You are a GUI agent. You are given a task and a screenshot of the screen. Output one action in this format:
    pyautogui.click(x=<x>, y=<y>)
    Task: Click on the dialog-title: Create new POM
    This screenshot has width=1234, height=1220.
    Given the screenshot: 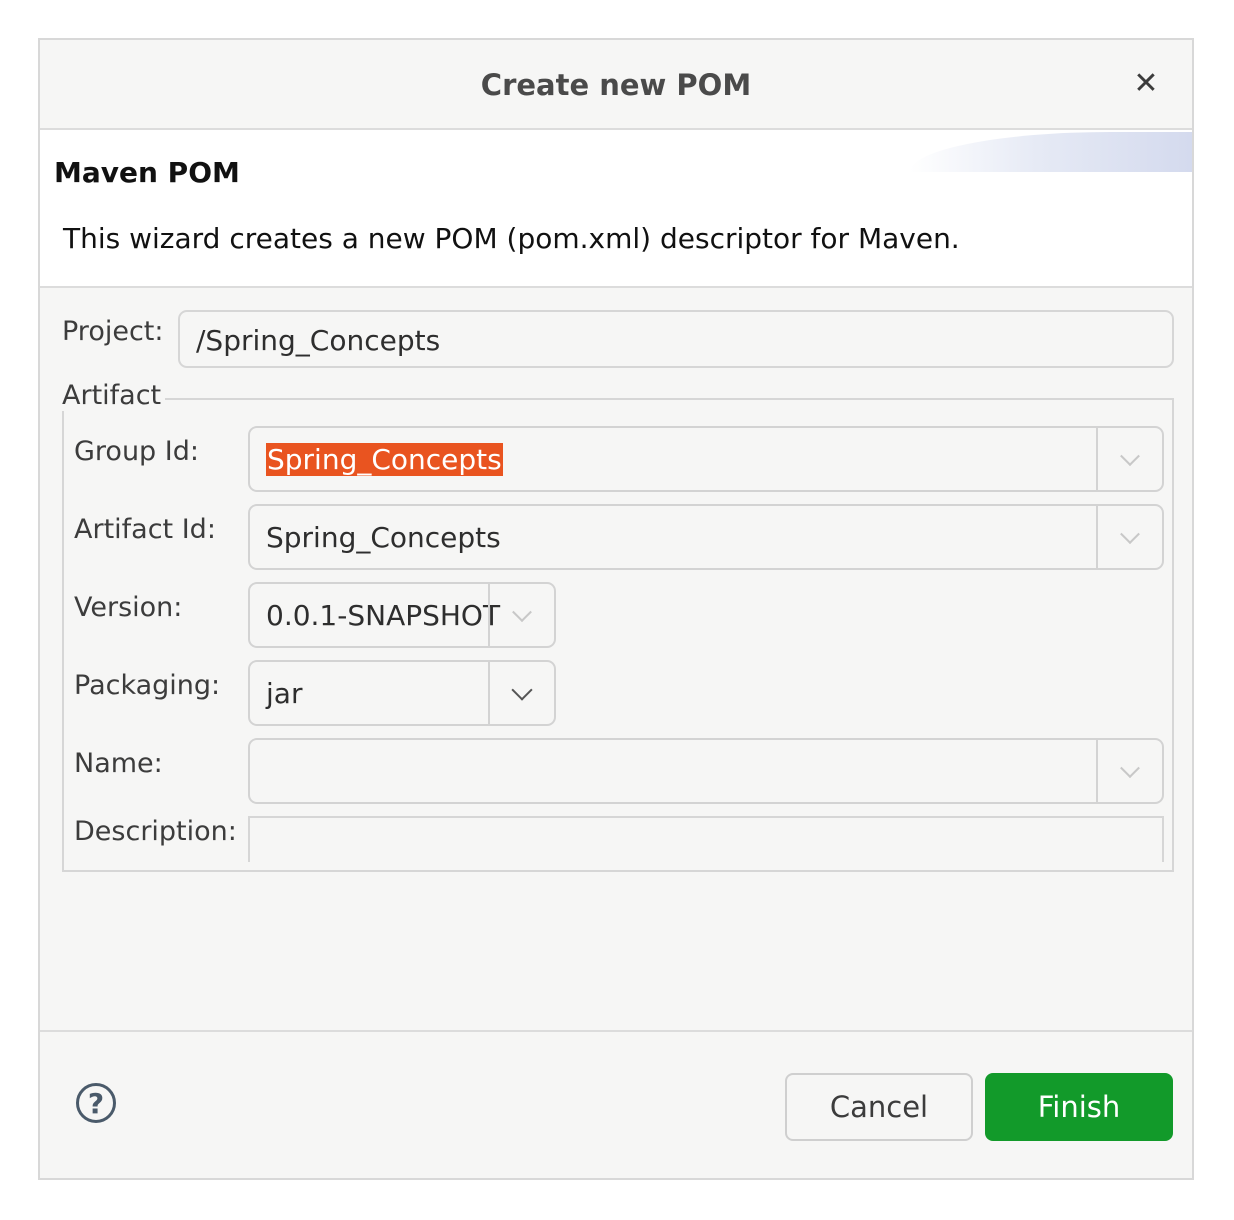 What is the action you would take?
    pyautogui.click(x=616, y=85)
    